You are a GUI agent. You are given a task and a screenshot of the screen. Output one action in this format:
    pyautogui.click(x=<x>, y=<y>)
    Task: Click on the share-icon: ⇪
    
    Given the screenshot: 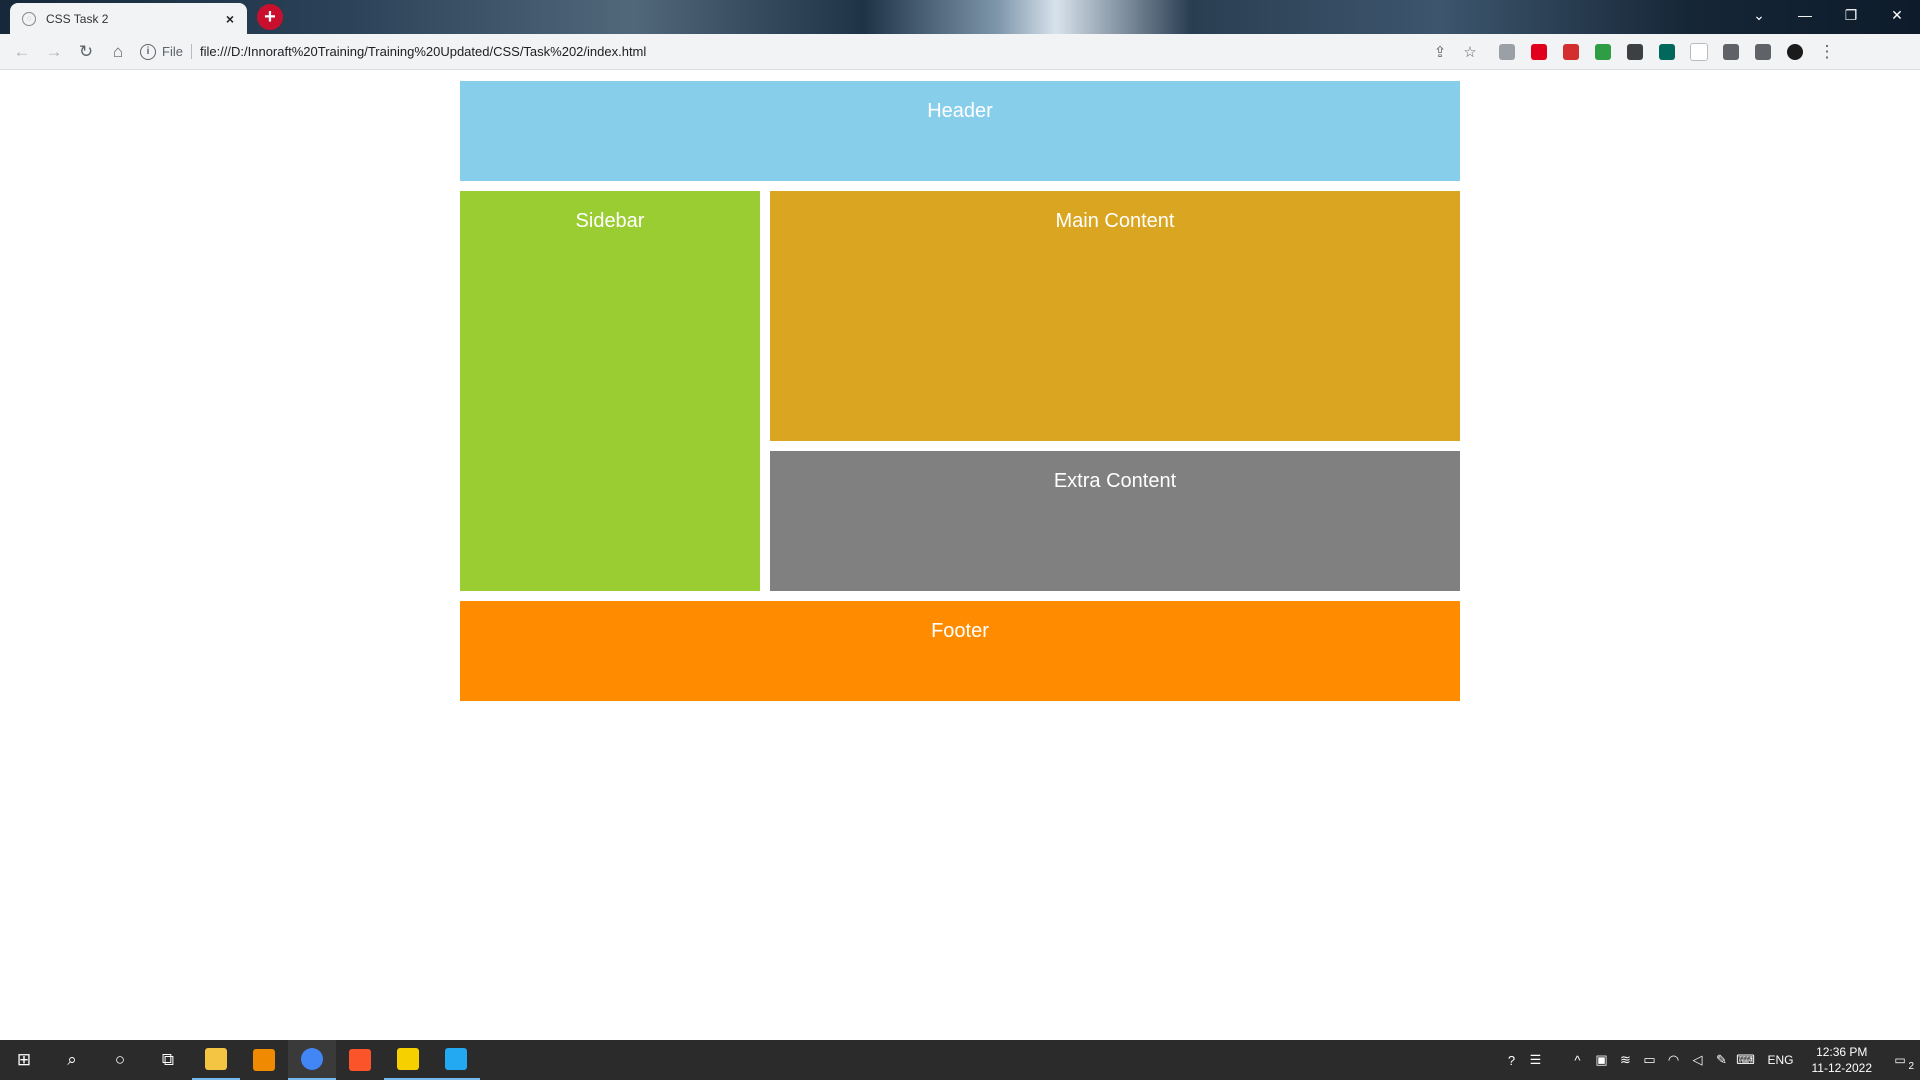 What is the action you would take?
    pyautogui.click(x=1440, y=52)
    